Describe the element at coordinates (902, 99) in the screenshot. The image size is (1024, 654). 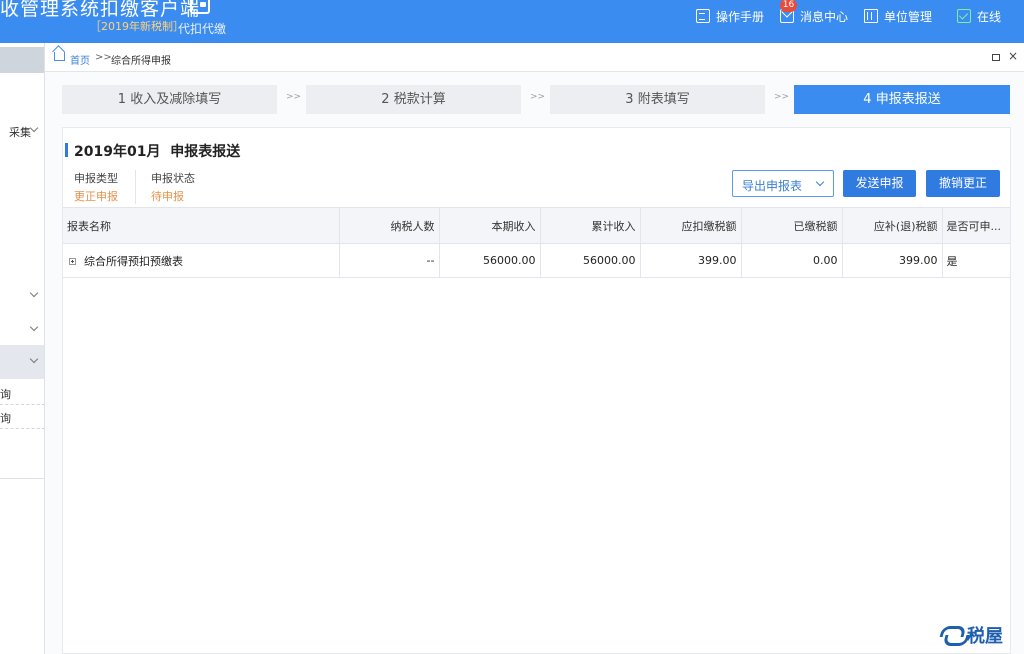
I see `step-report-submission: 4 申报表报送` at that location.